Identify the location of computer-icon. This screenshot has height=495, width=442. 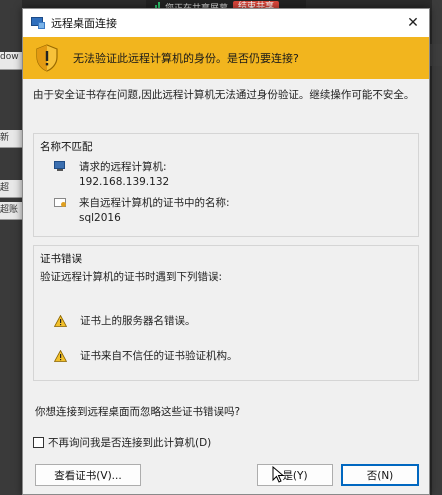
(60, 166).